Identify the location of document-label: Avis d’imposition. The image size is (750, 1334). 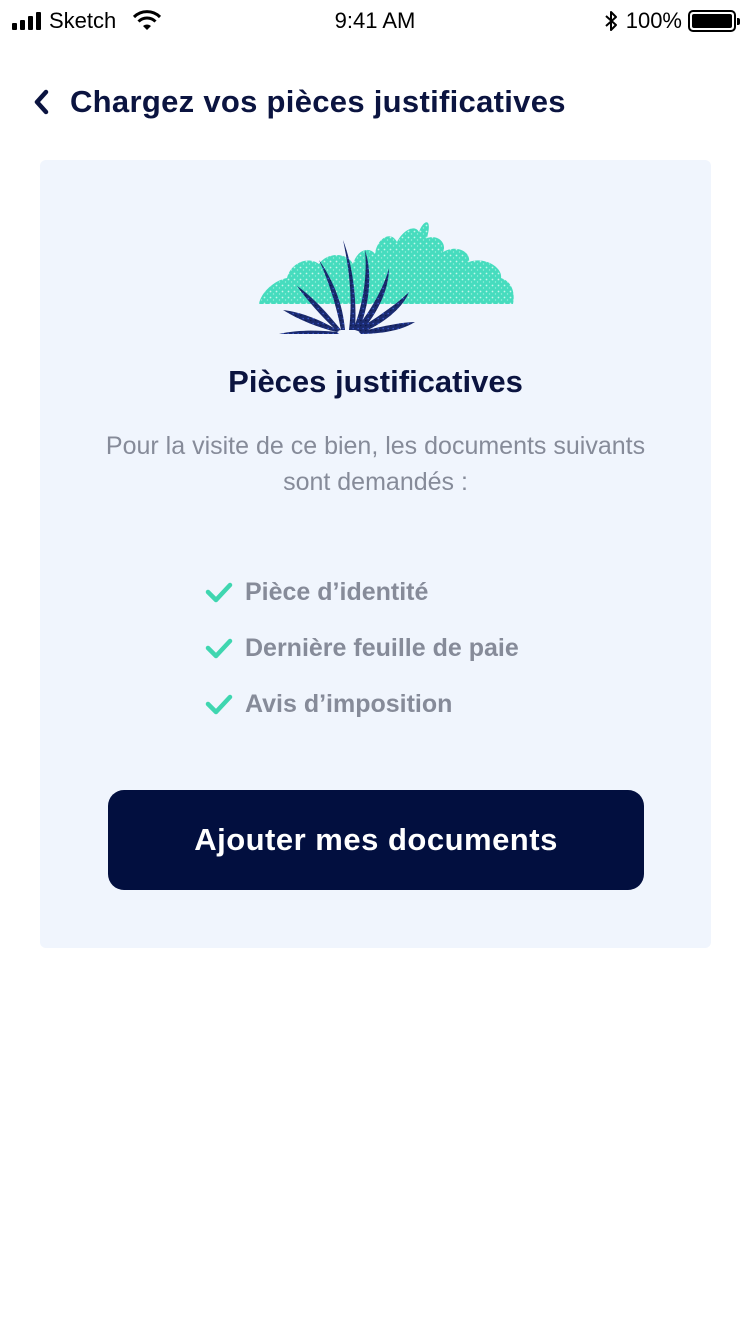
(349, 703).